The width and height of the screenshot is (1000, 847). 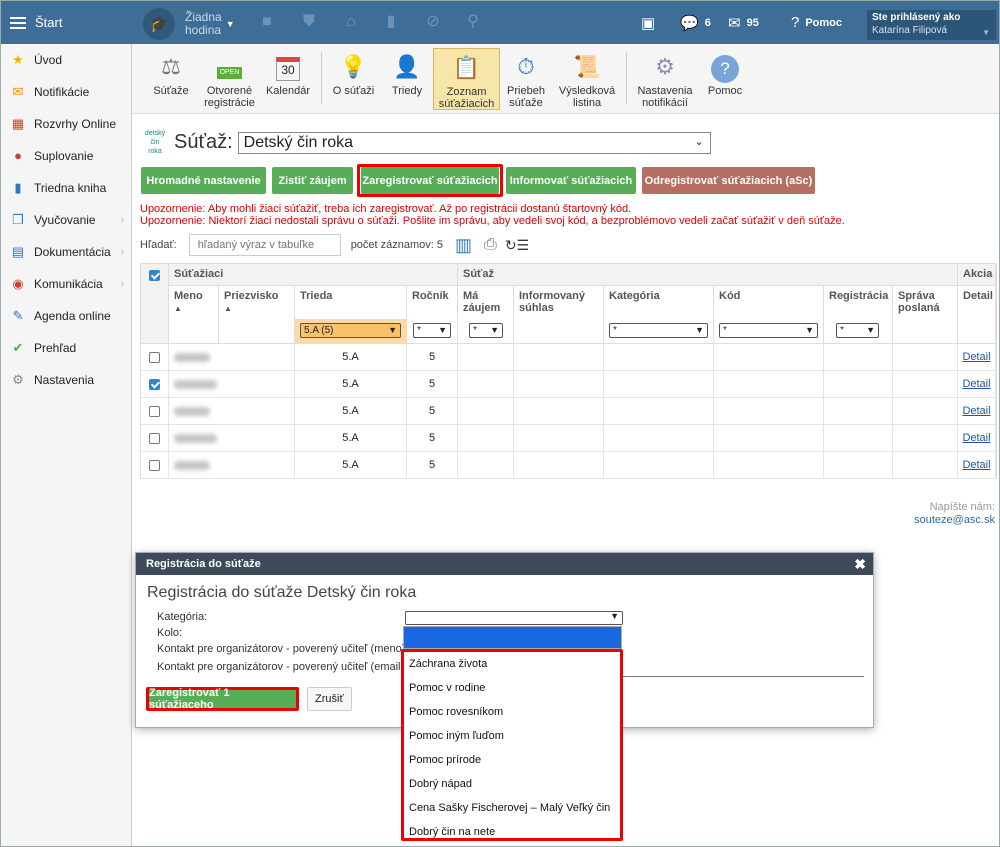 What do you see at coordinates (526, 79) in the screenshot?
I see `module-priebeh-sutaze: ⏱ Priebeh súťaže` at bounding box center [526, 79].